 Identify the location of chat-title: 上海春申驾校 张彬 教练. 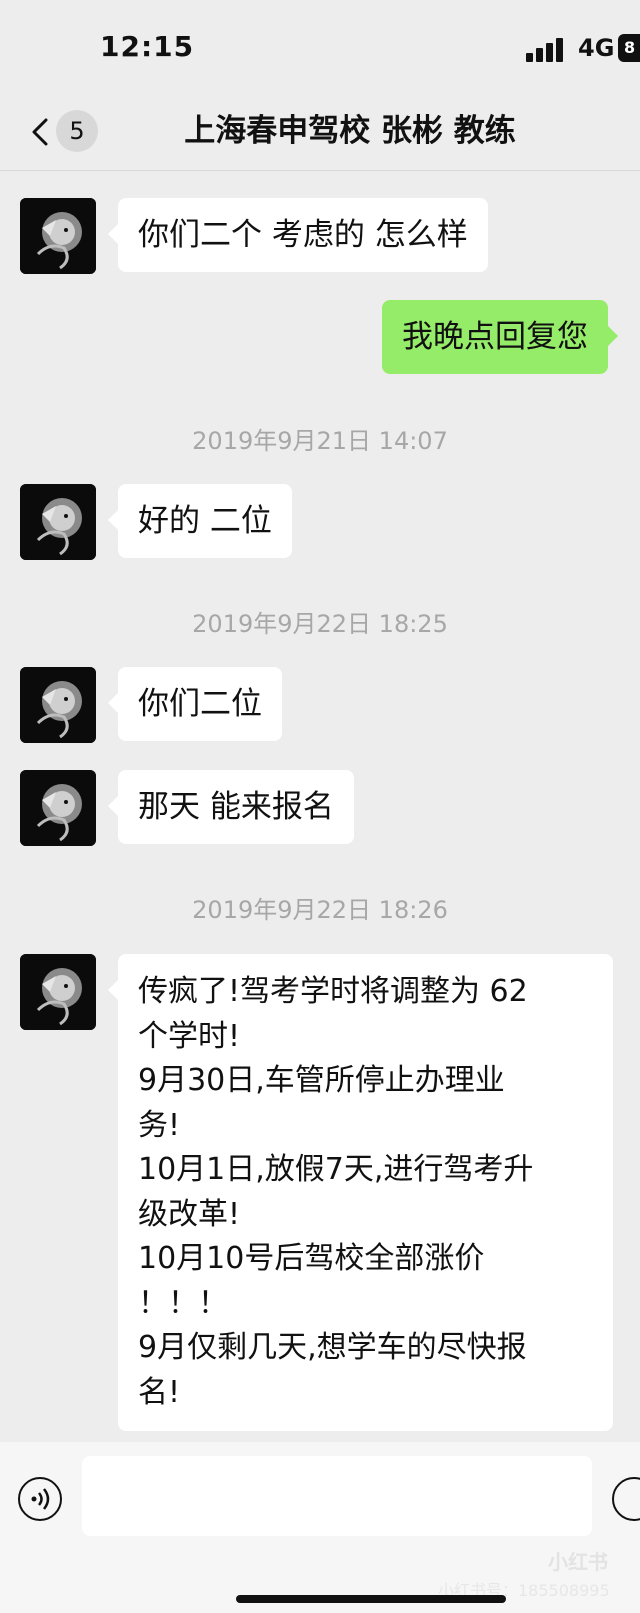
(350, 131).